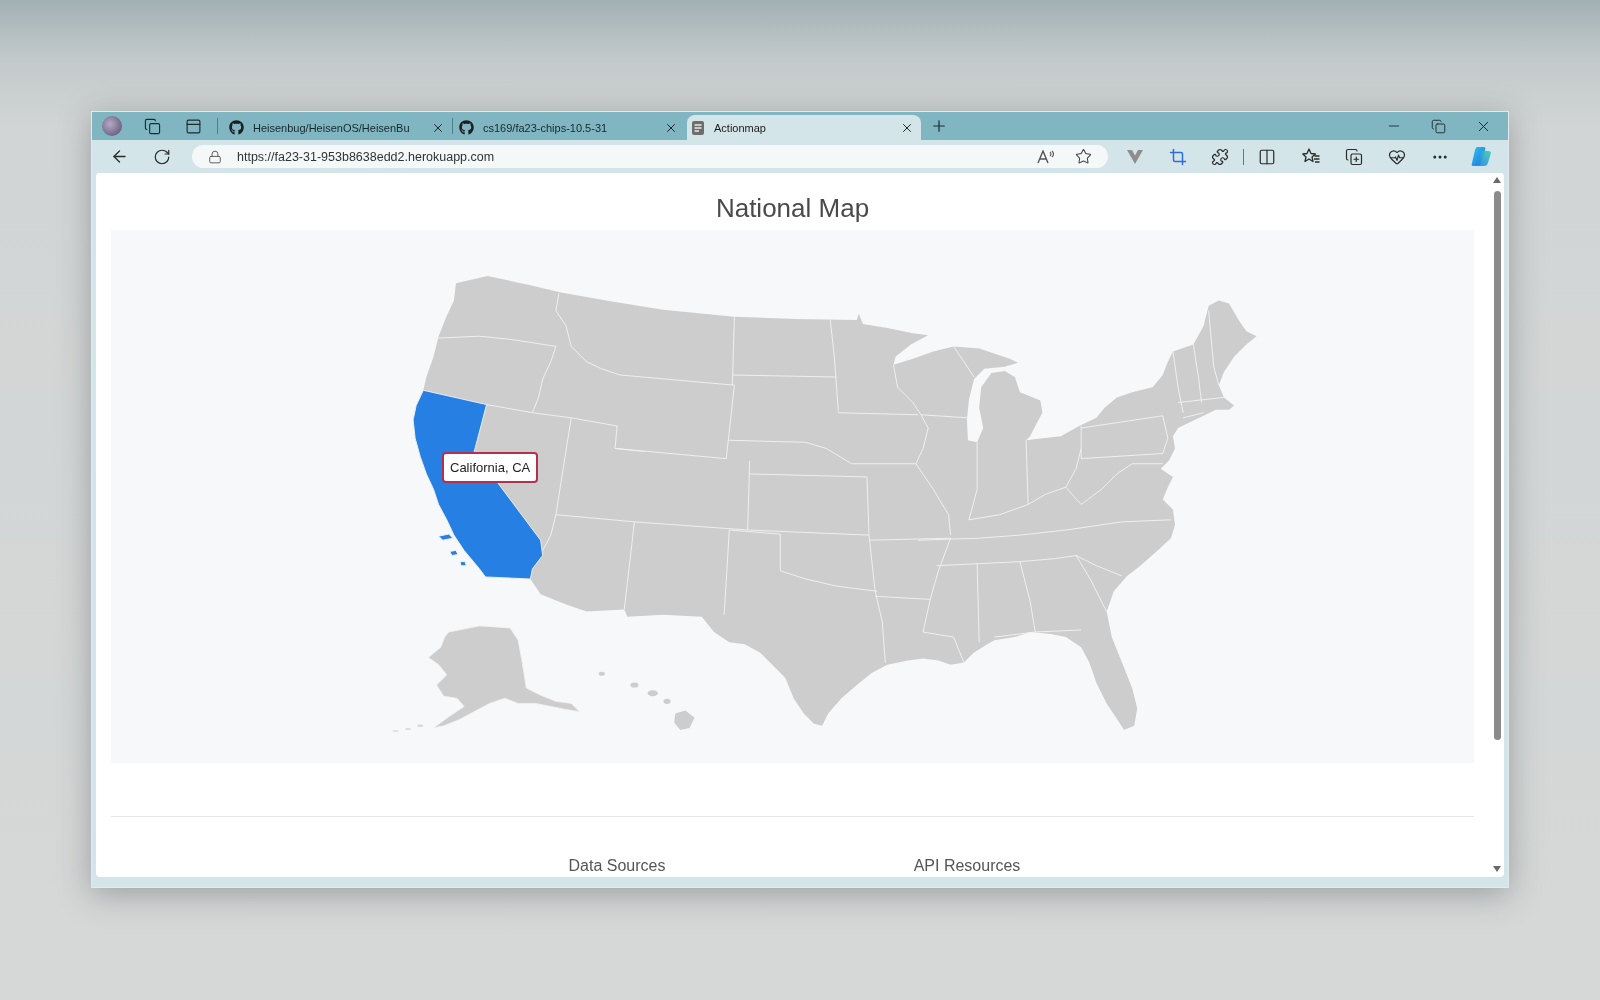 The image size is (1600, 1000). I want to click on restore-icon, so click(1438, 126).